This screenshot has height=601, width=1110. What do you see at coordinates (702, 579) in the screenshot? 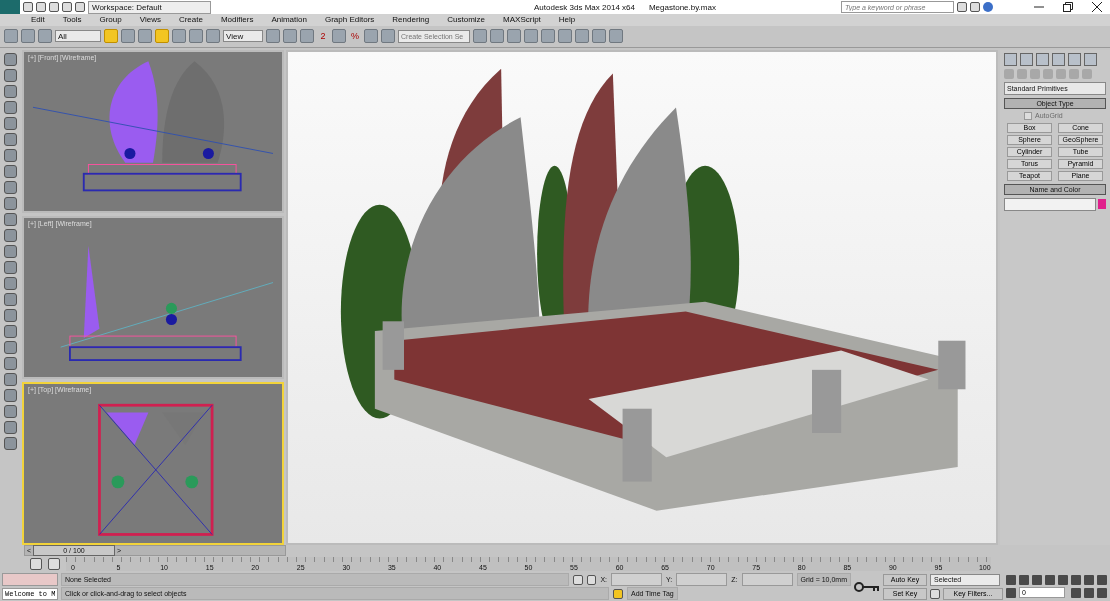
I see `y-coordinate-field` at bounding box center [702, 579].